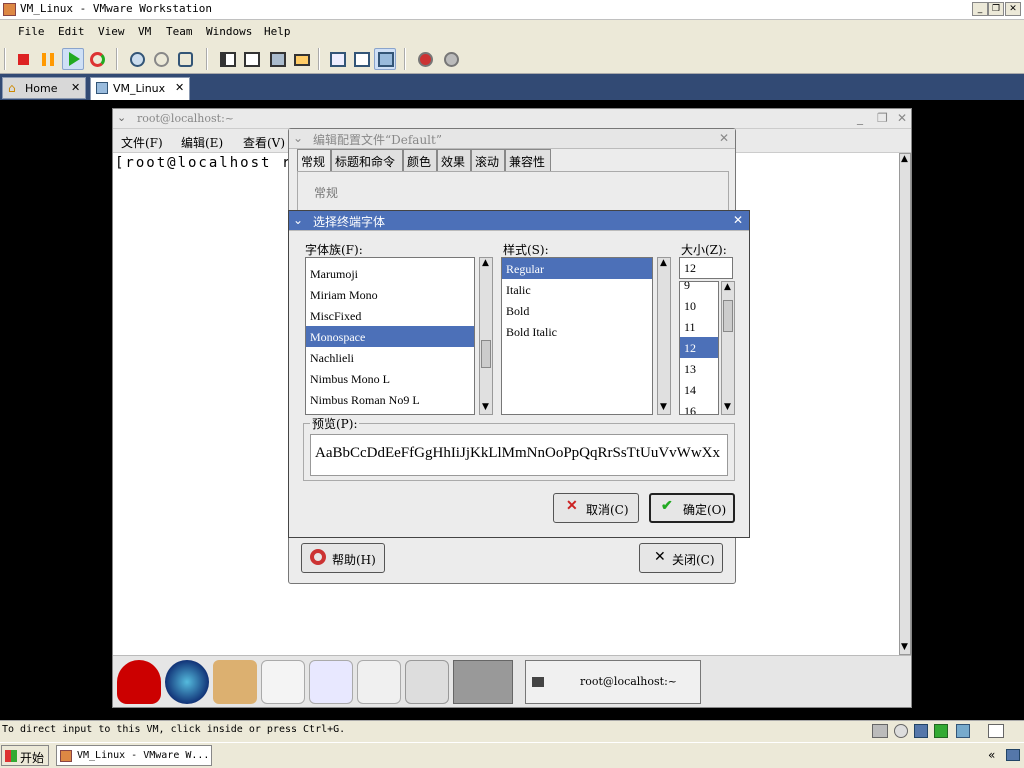  Describe the element at coordinates (454, 160) in the screenshot. I see `tab-effects: 效果` at that location.